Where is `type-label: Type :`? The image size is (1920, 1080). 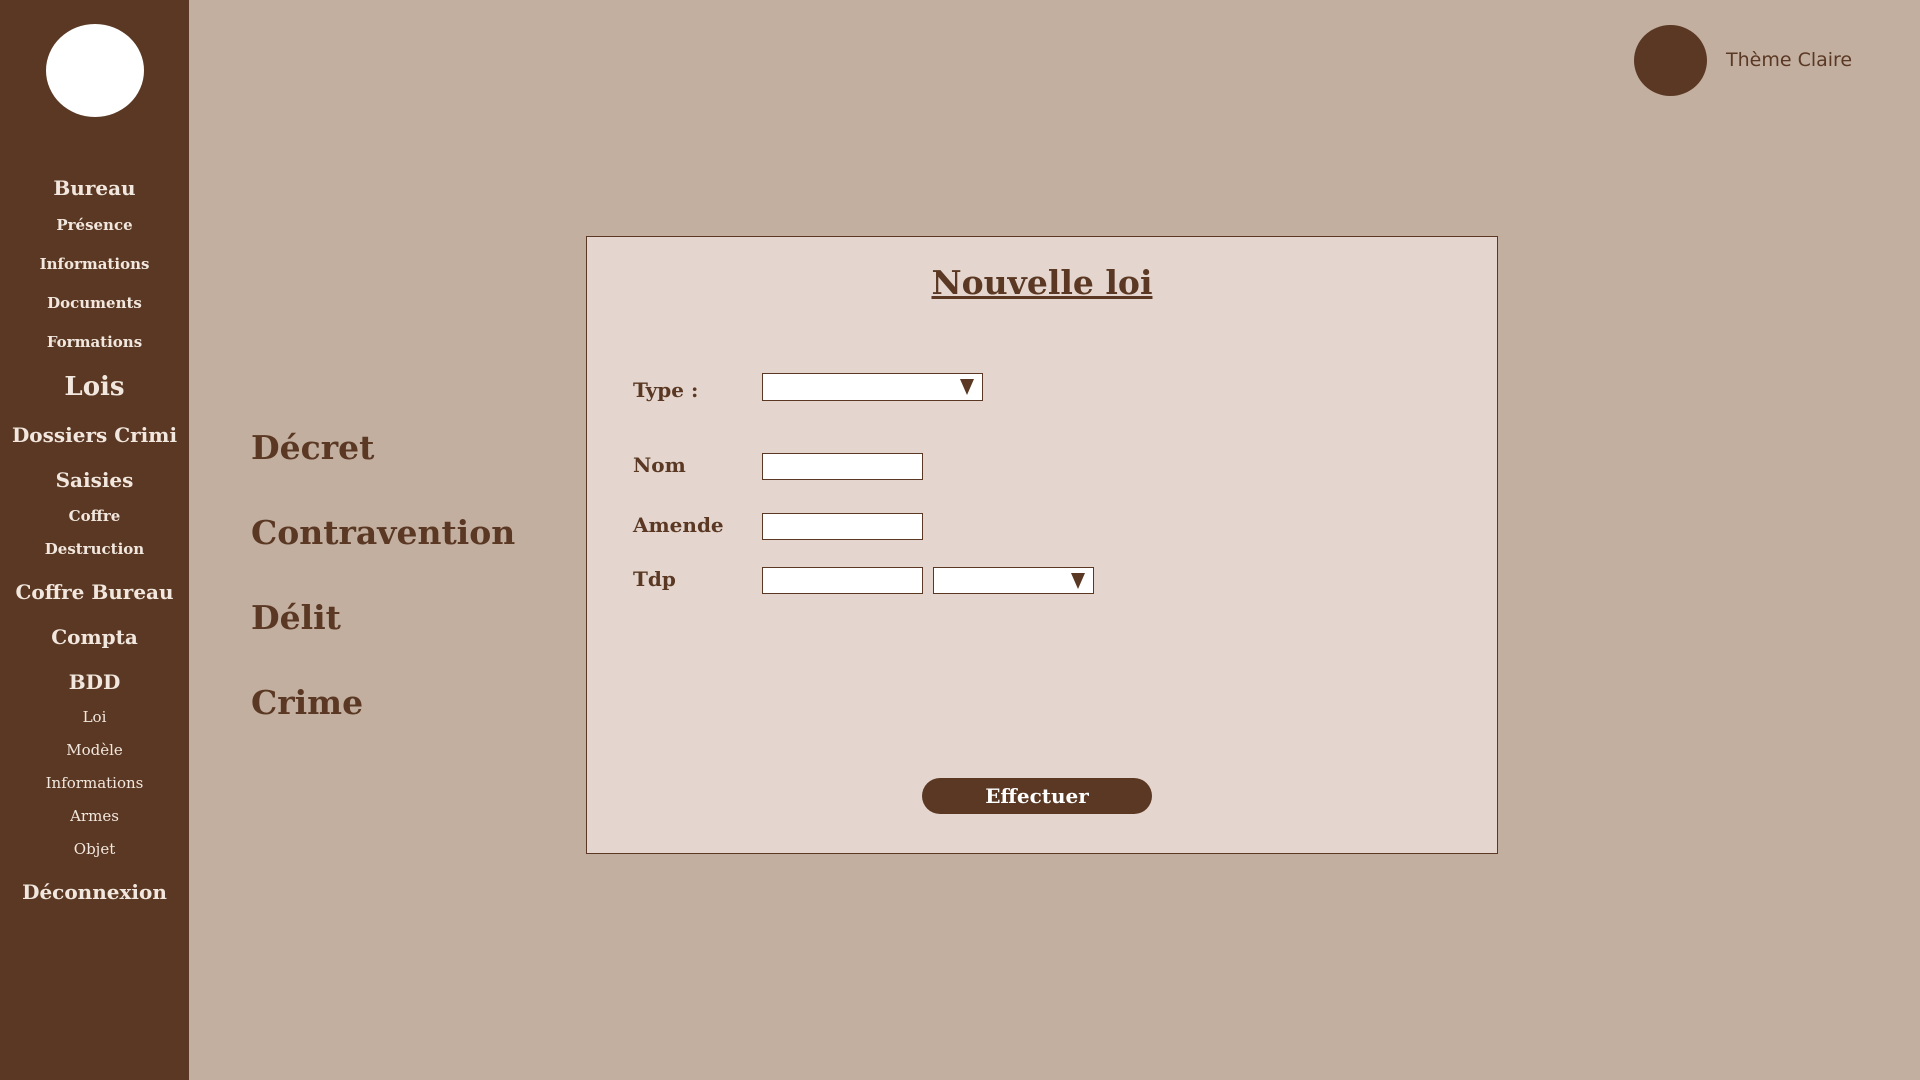 type-label: Type : is located at coordinates (666, 390).